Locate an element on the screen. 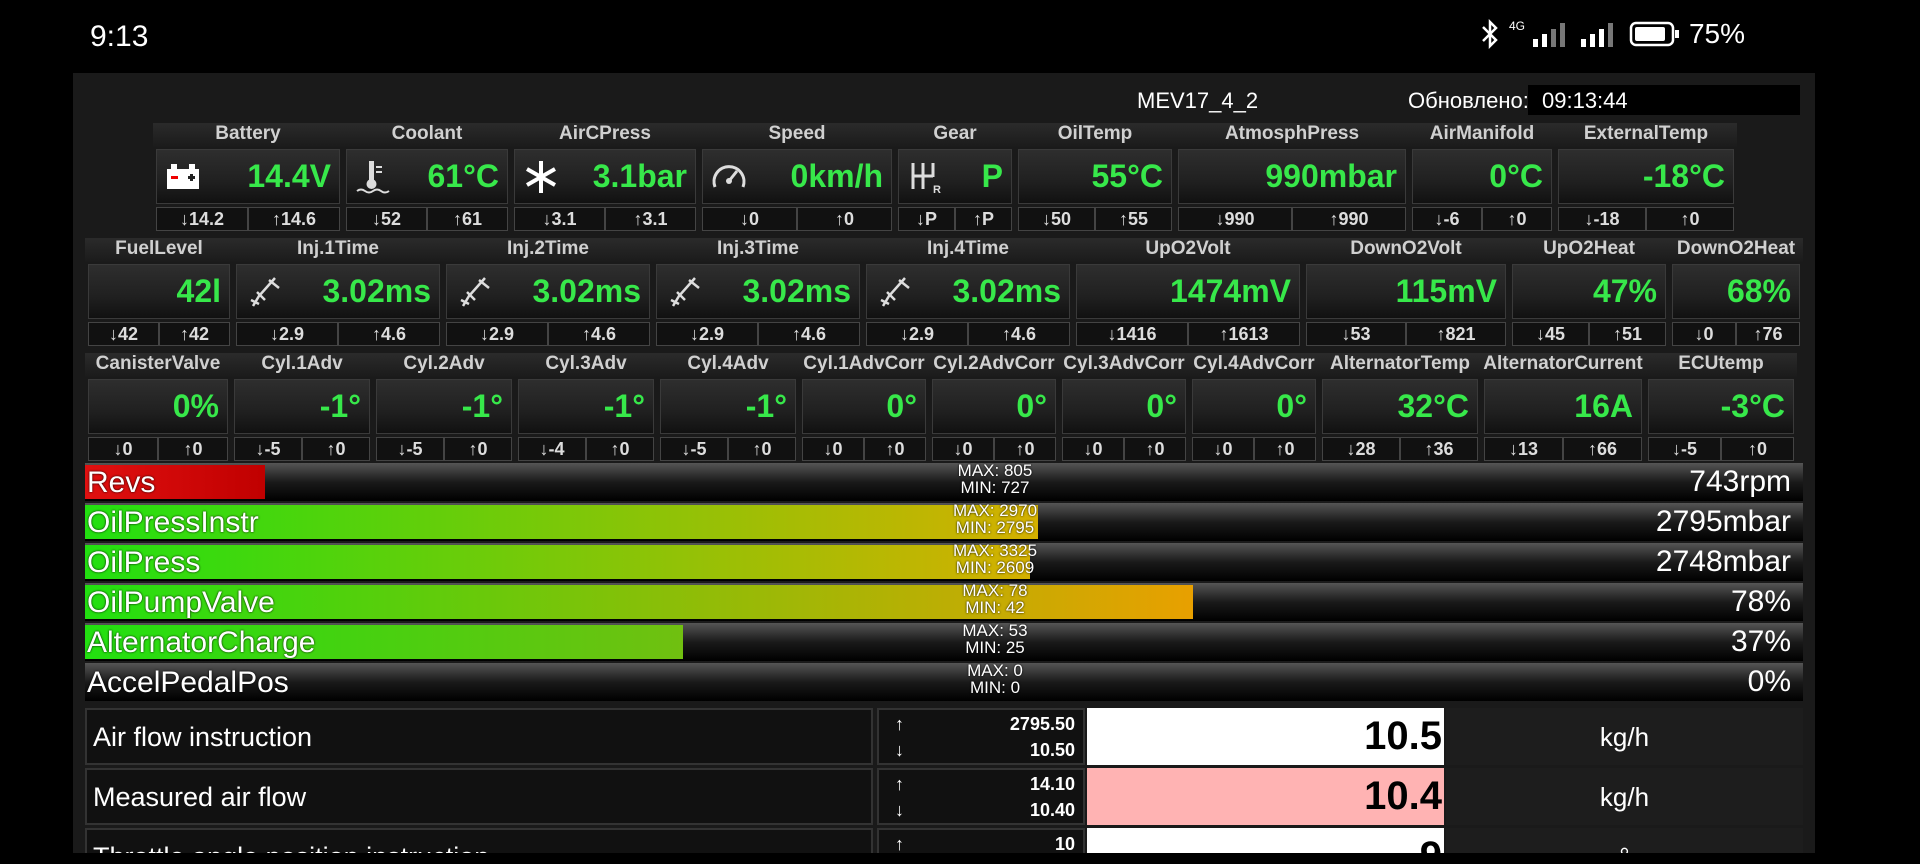 The height and width of the screenshot is (864, 1920). gauge-downo2heat: DownO2Heat 68% ↓0 ↑76 is located at coordinates (1736, 293).